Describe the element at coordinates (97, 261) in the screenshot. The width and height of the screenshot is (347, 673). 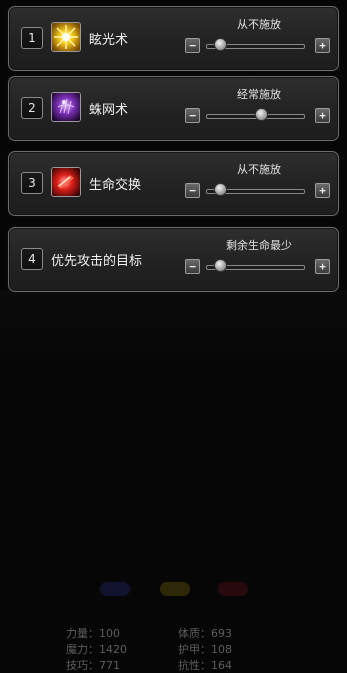
I see `target-priority-label: 优先攻击的目标` at that location.